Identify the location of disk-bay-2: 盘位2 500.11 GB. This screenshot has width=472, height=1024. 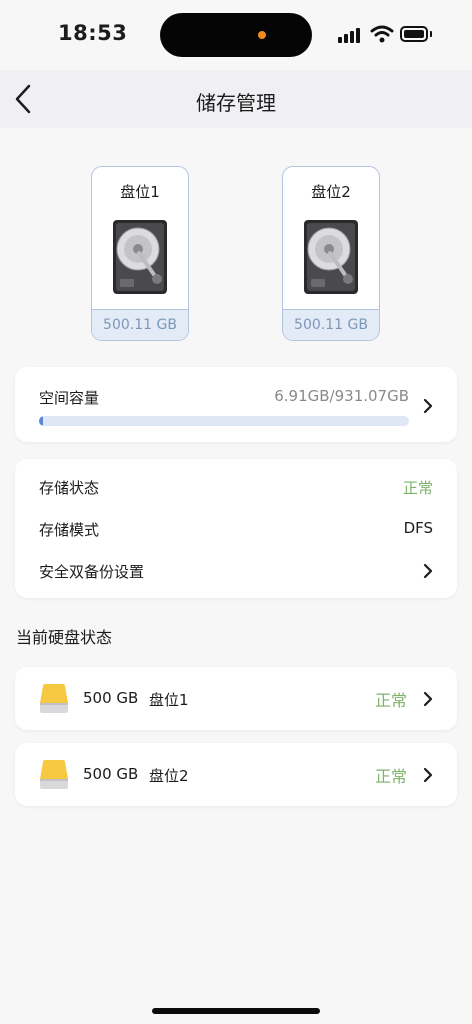
(331, 253).